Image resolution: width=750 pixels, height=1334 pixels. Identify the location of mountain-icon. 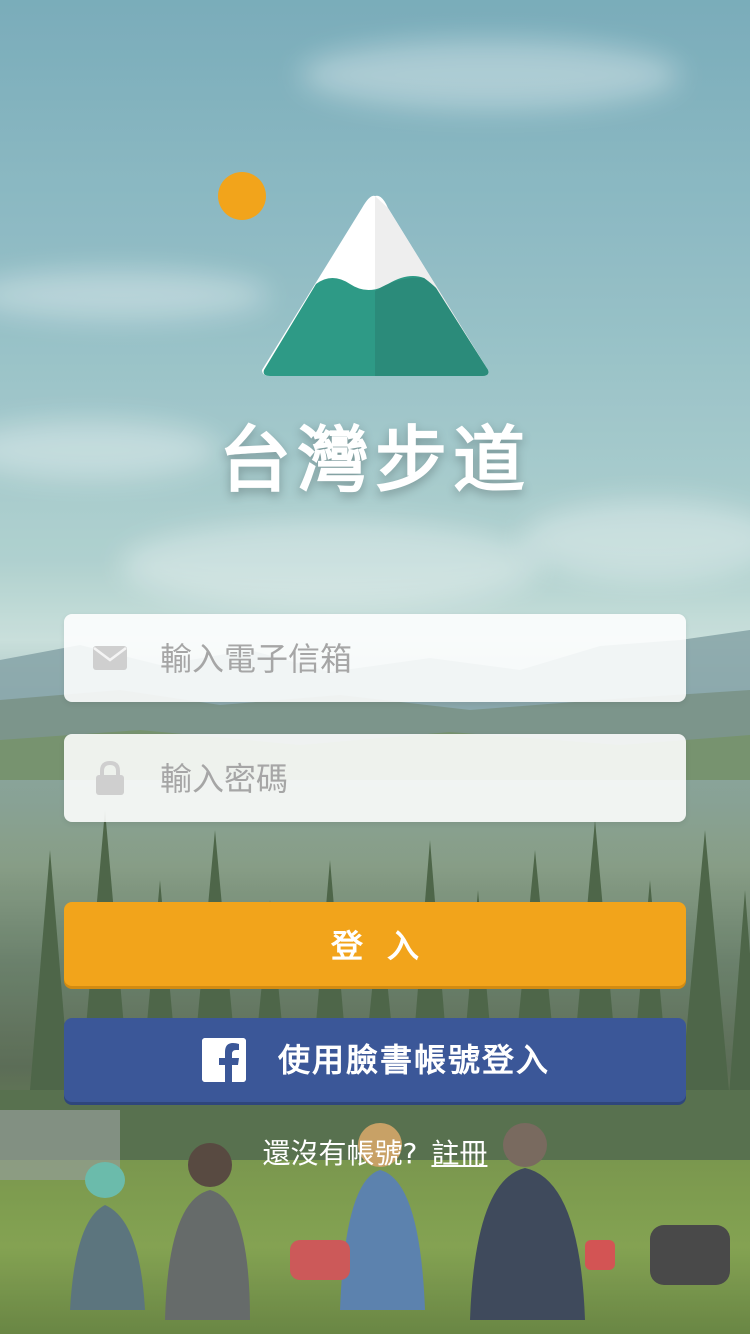
(375, 285).